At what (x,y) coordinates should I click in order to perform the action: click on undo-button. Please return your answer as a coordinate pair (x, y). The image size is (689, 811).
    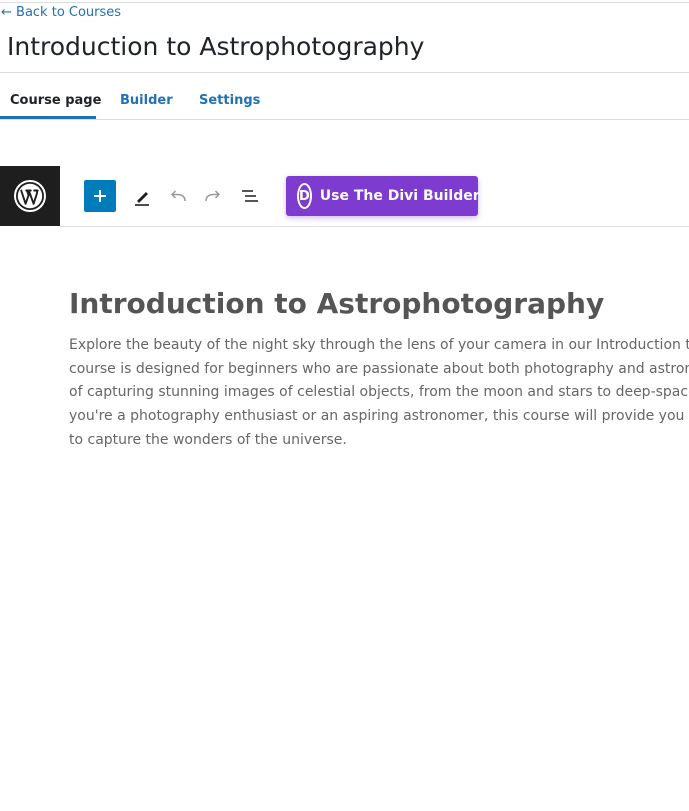
    Looking at the image, I should click on (178, 196).